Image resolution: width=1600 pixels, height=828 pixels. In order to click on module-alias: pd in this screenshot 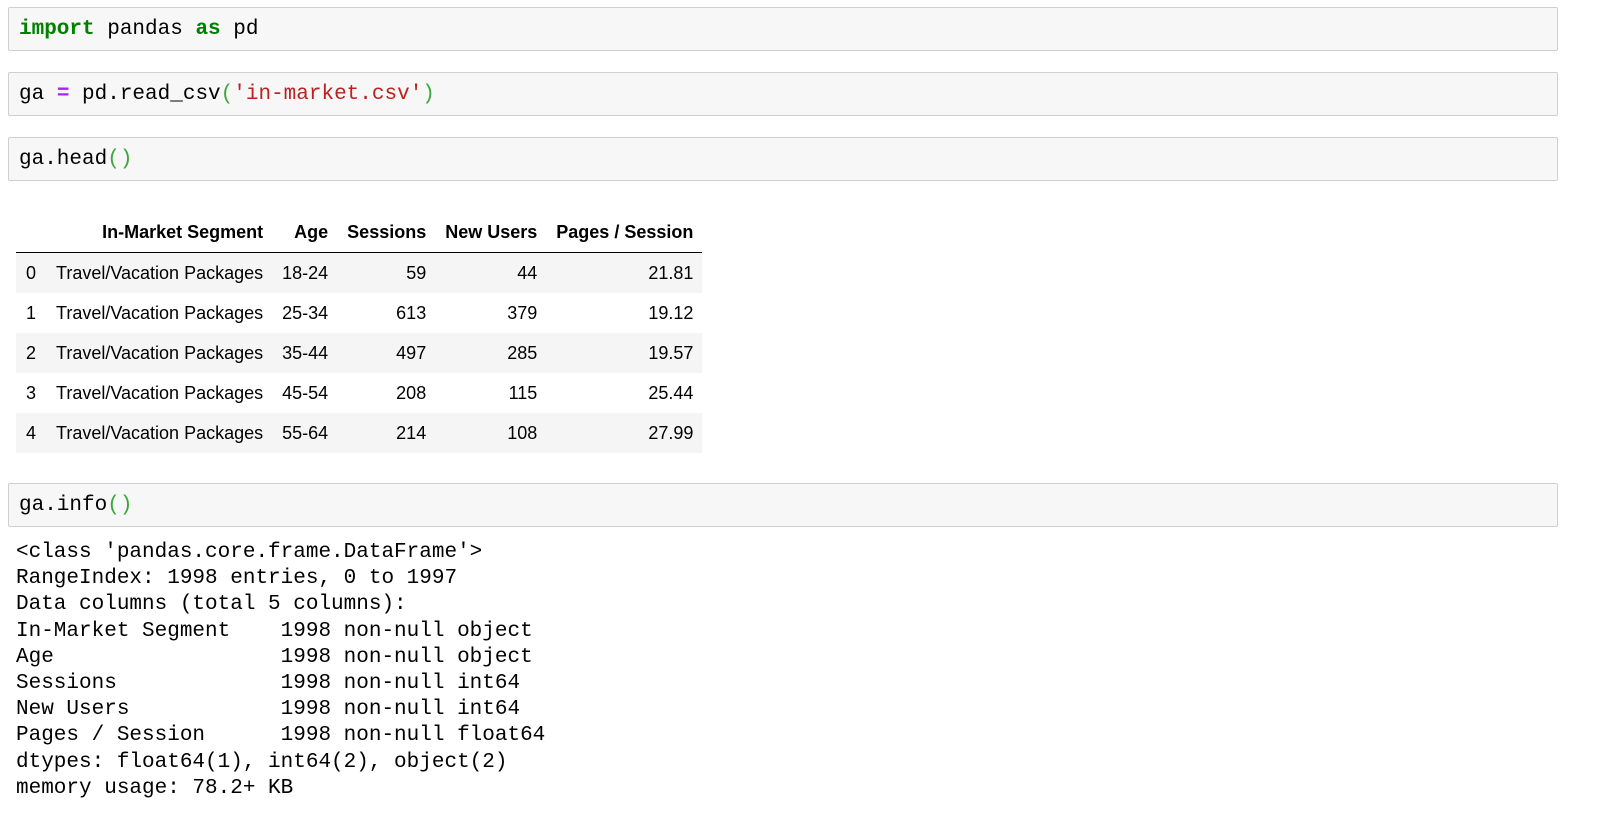, I will do `click(239, 29)`.